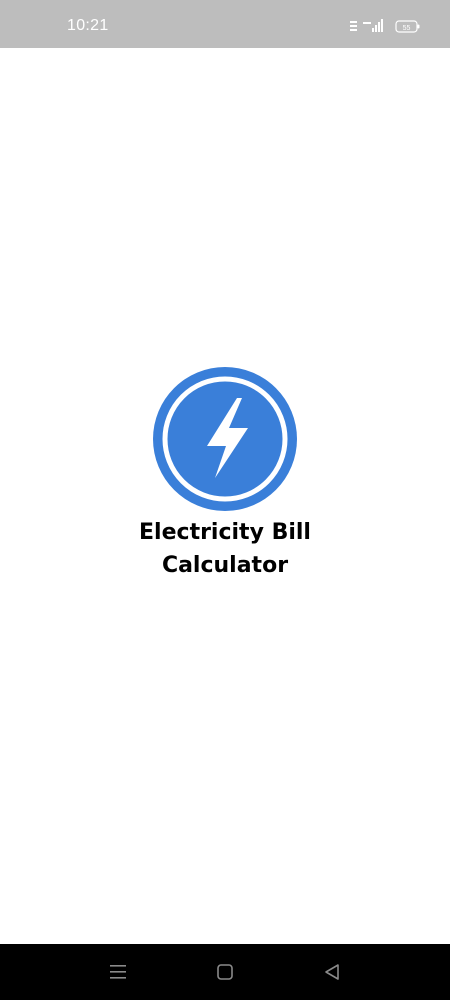  Describe the element at coordinates (225, 439) in the screenshot. I see `lightning-bolt-icon` at that location.